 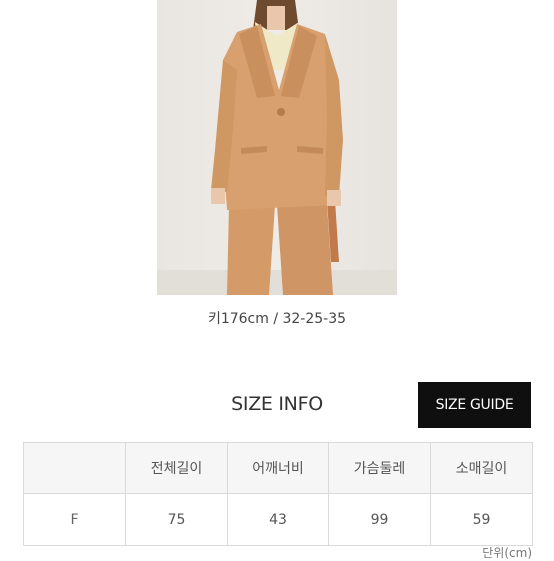 I want to click on shoulder-width-cell: 43, so click(x=278, y=519).